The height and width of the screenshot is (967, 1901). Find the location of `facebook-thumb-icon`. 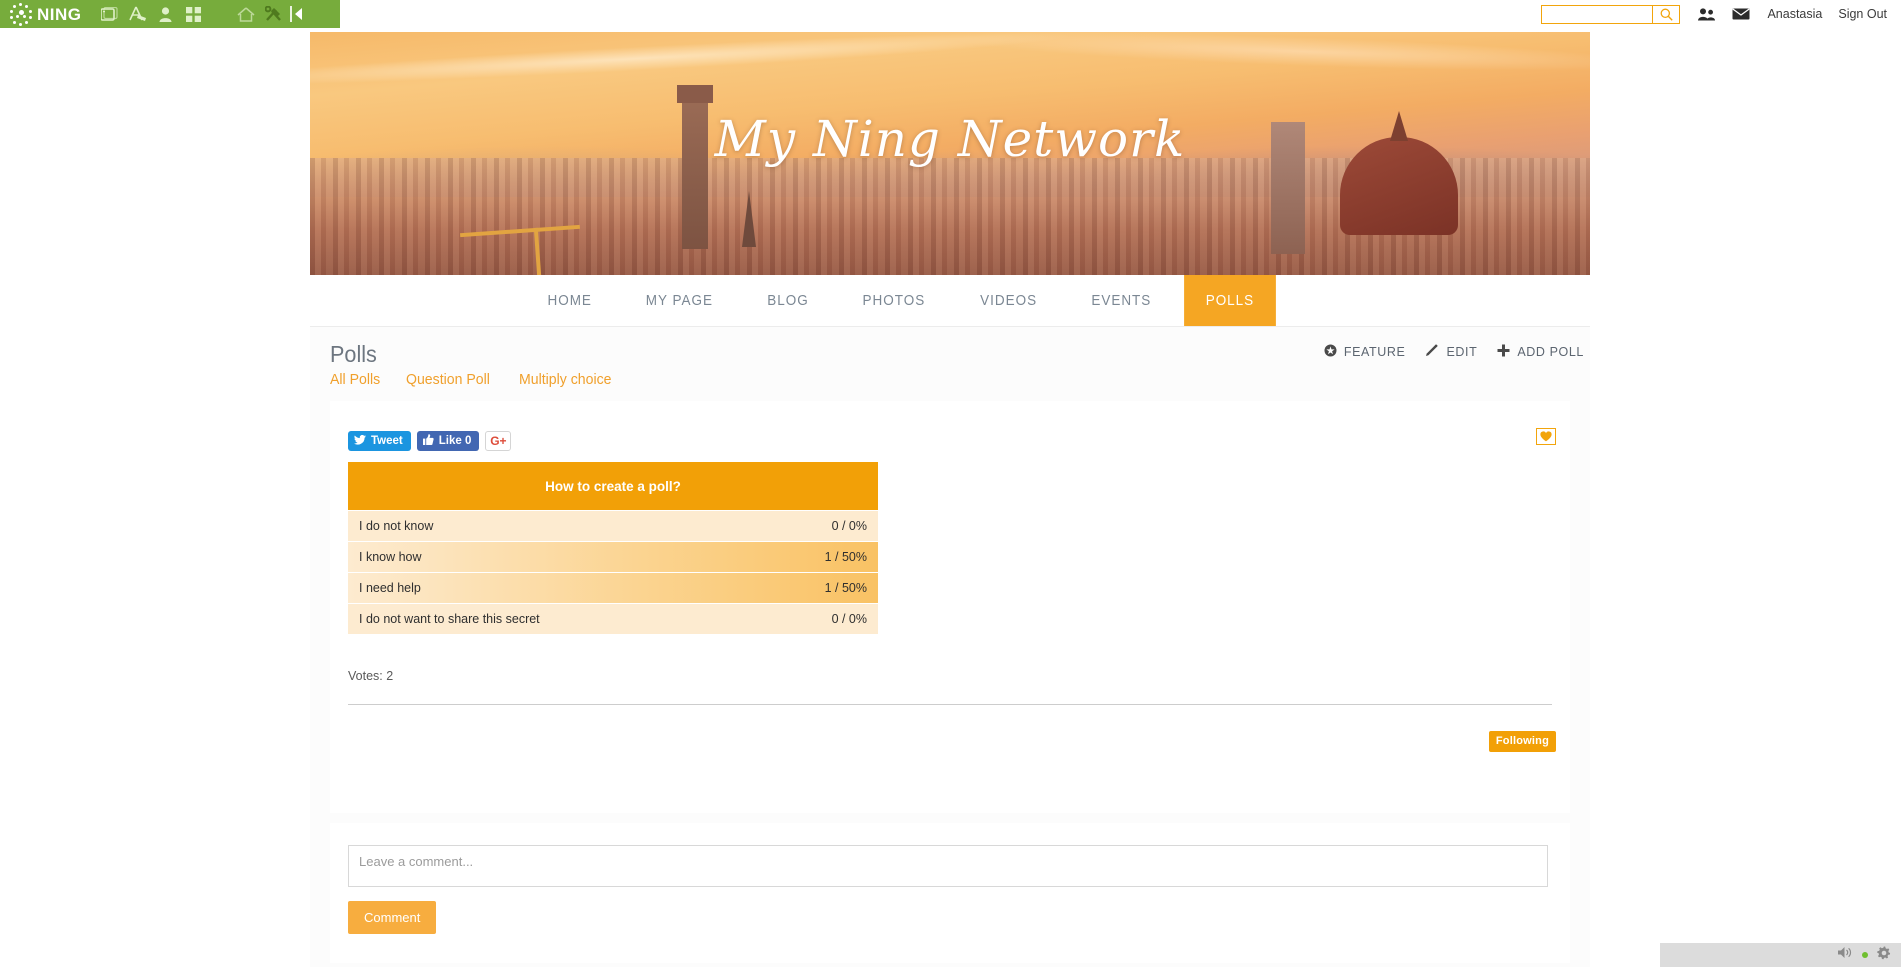

facebook-thumb-icon is located at coordinates (428, 441).